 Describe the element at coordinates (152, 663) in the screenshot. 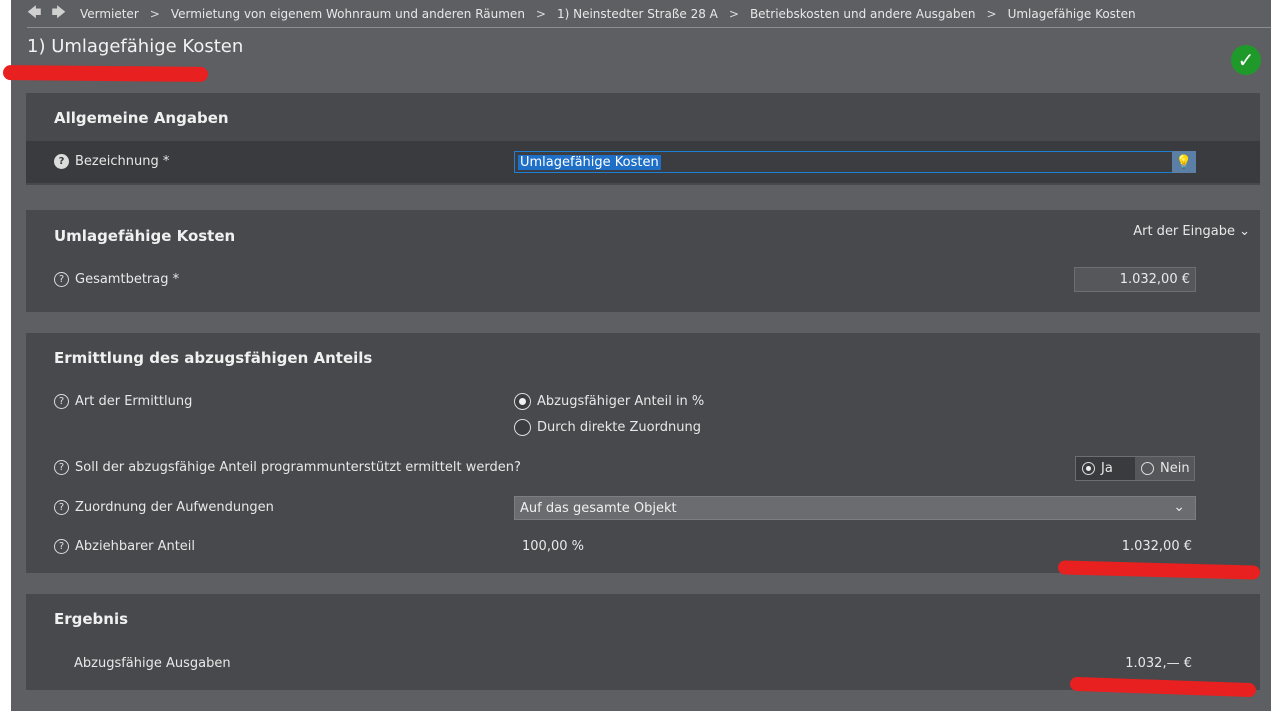

I see `abzugsfaehige-ausgaben-label: Abzugsfähige Ausgaben` at that location.